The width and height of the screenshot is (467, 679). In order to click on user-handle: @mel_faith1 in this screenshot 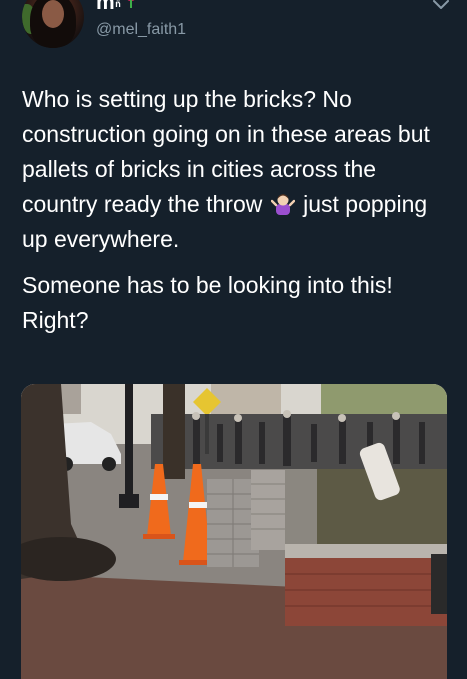, I will do `click(141, 30)`.